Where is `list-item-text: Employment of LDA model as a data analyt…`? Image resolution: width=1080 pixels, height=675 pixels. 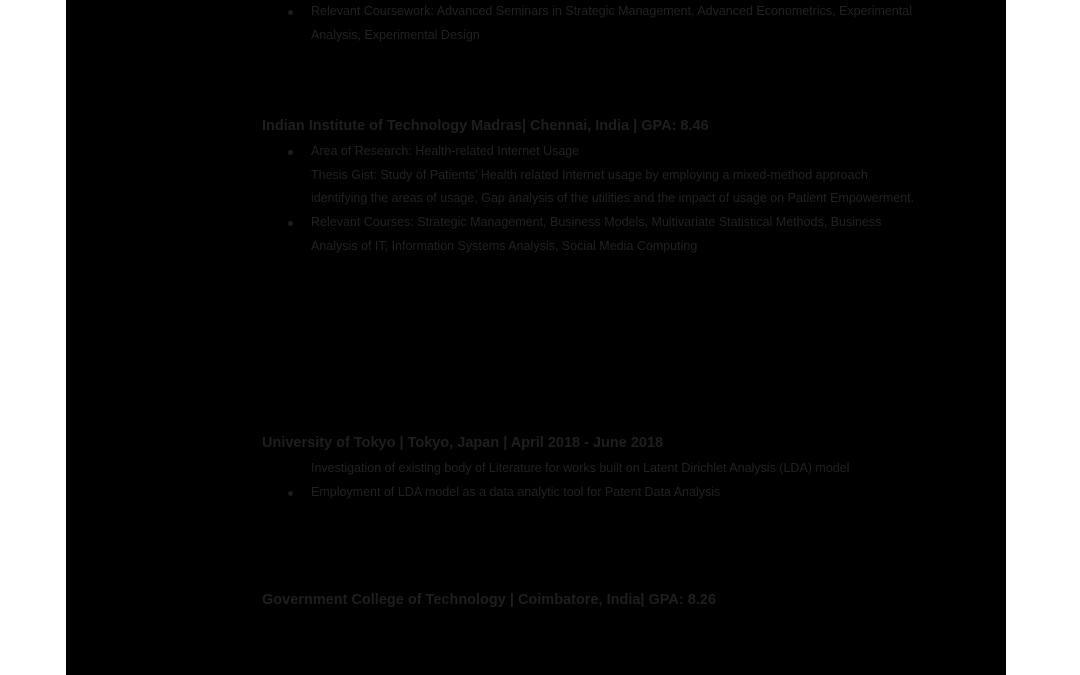
list-item-text: Employment of LDA model as a data analyt… is located at coordinates (516, 491).